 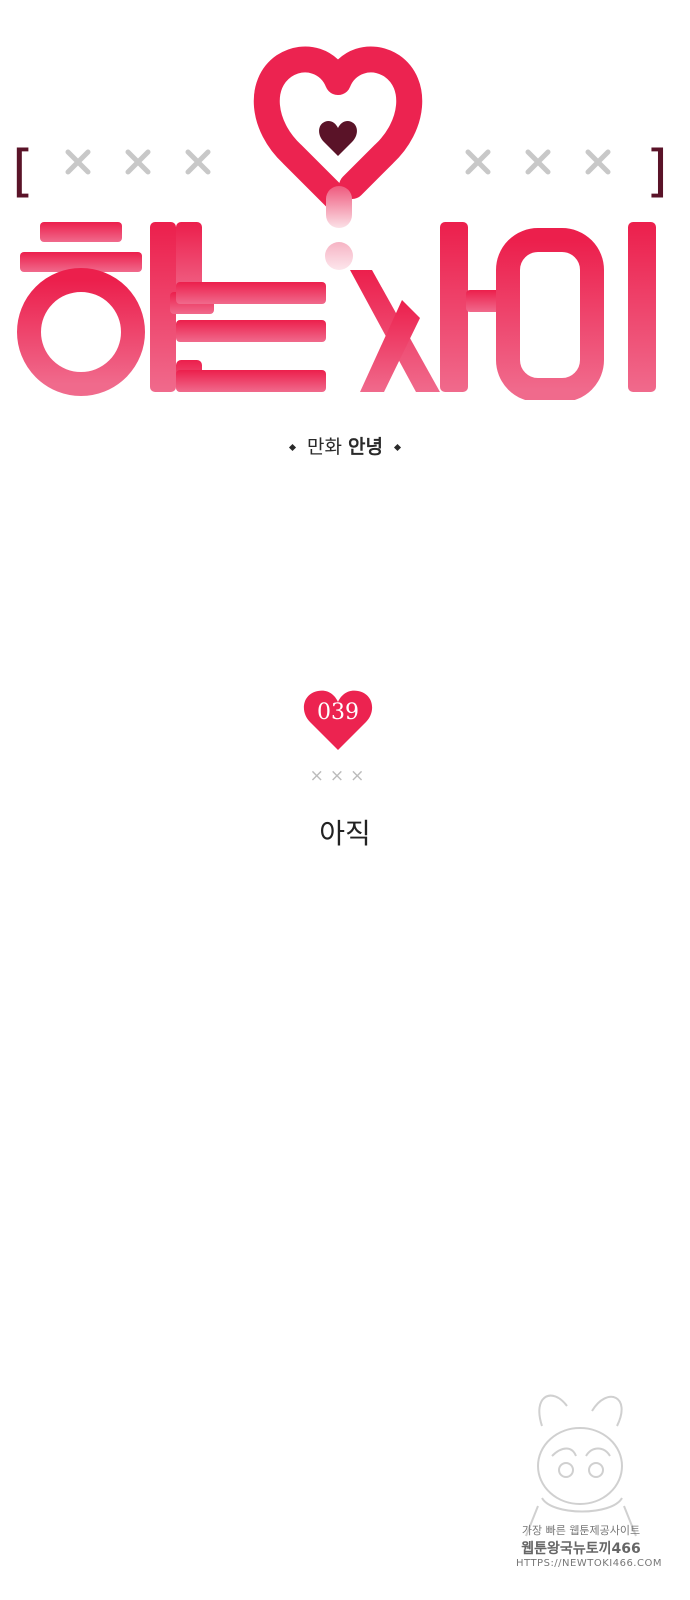 What do you see at coordinates (581, 1530) in the screenshot?
I see `watermark-line1: 가장 빠른 웹툰제공사이트` at bounding box center [581, 1530].